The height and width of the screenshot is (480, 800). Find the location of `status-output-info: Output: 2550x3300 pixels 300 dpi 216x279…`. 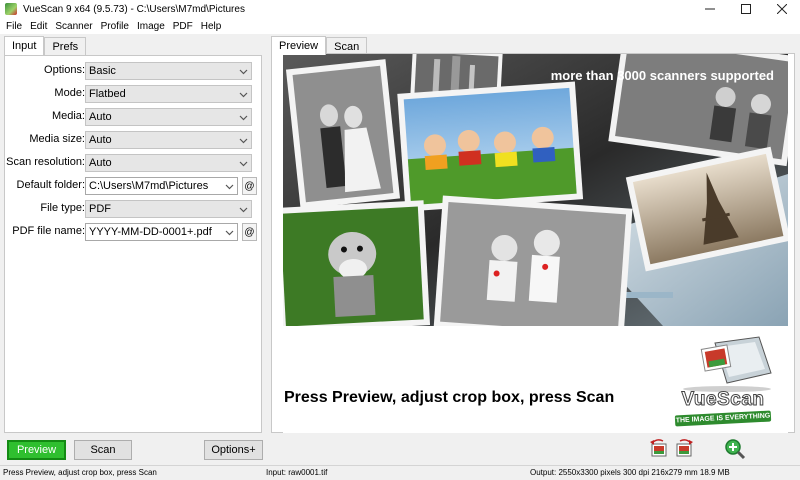

status-output-info: Output: 2550x3300 pixels 300 dpi 216x279… is located at coordinates (630, 472).